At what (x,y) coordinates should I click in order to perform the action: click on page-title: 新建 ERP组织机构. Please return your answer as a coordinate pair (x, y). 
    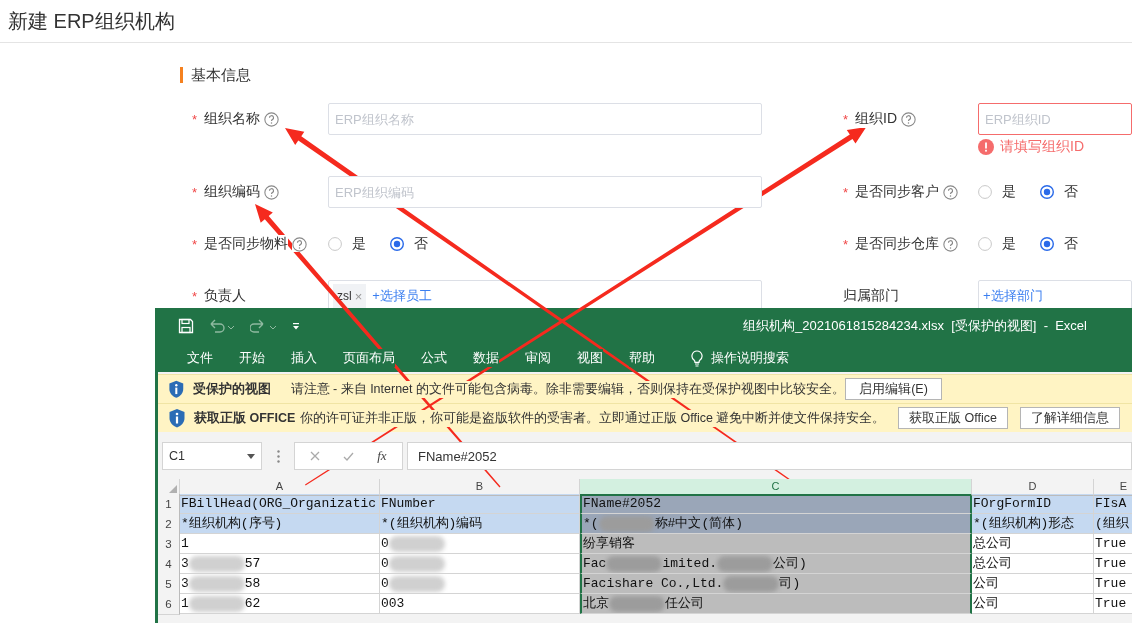
    Looking at the image, I should click on (91, 21).